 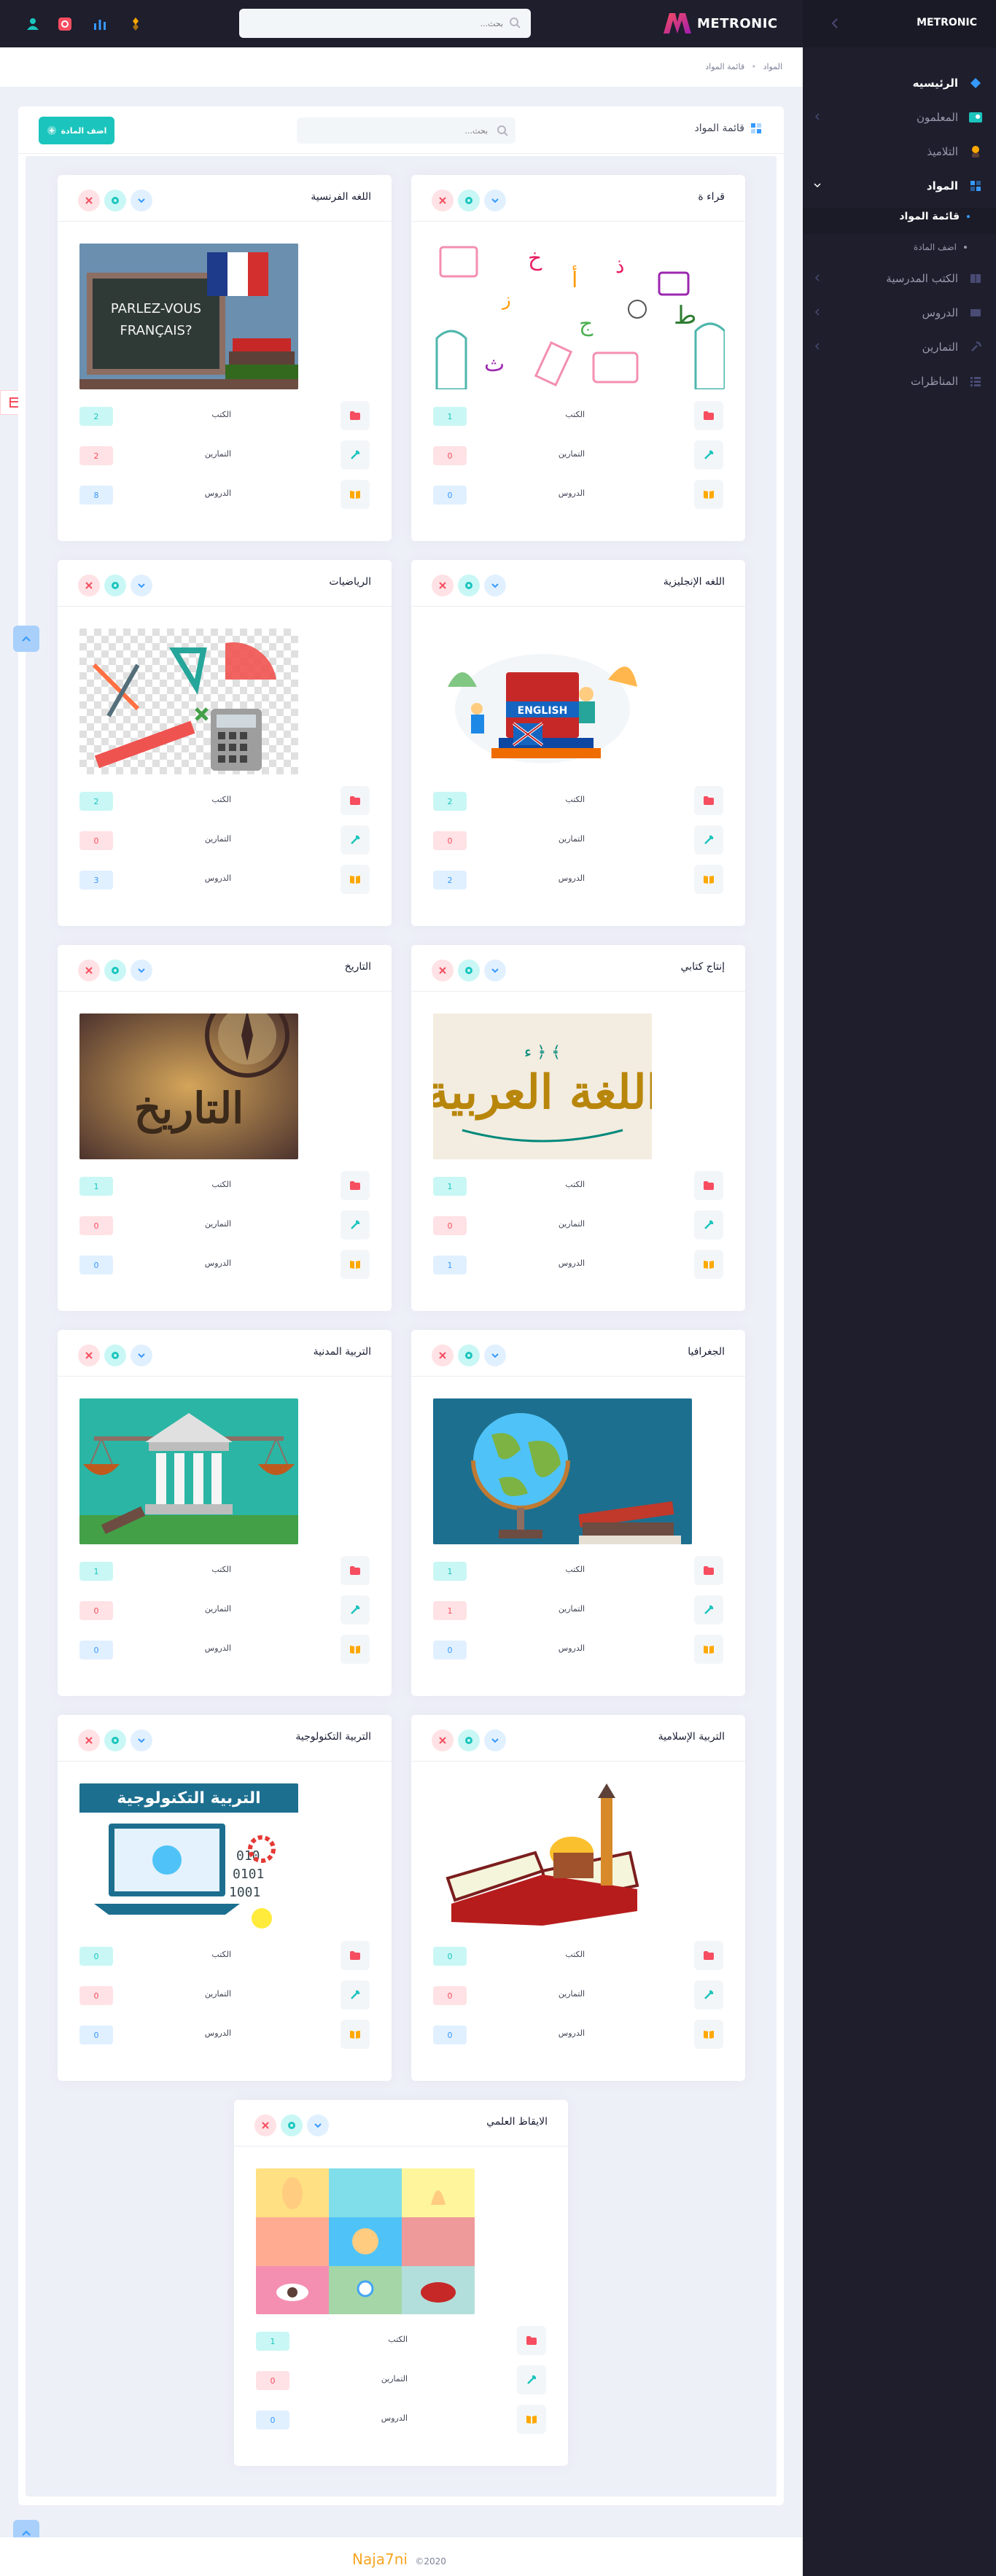 What do you see at coordinates (358, 967) in the screenshot?
I see `subject-title: التاريخ` at bounding box center [358, 967].